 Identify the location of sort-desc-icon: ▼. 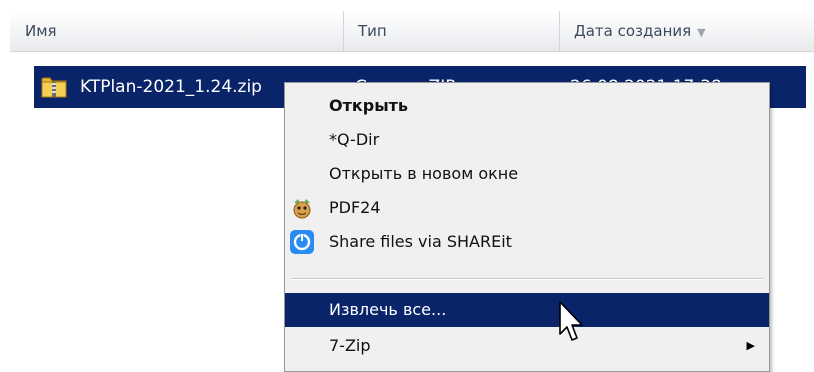
(701, 32).